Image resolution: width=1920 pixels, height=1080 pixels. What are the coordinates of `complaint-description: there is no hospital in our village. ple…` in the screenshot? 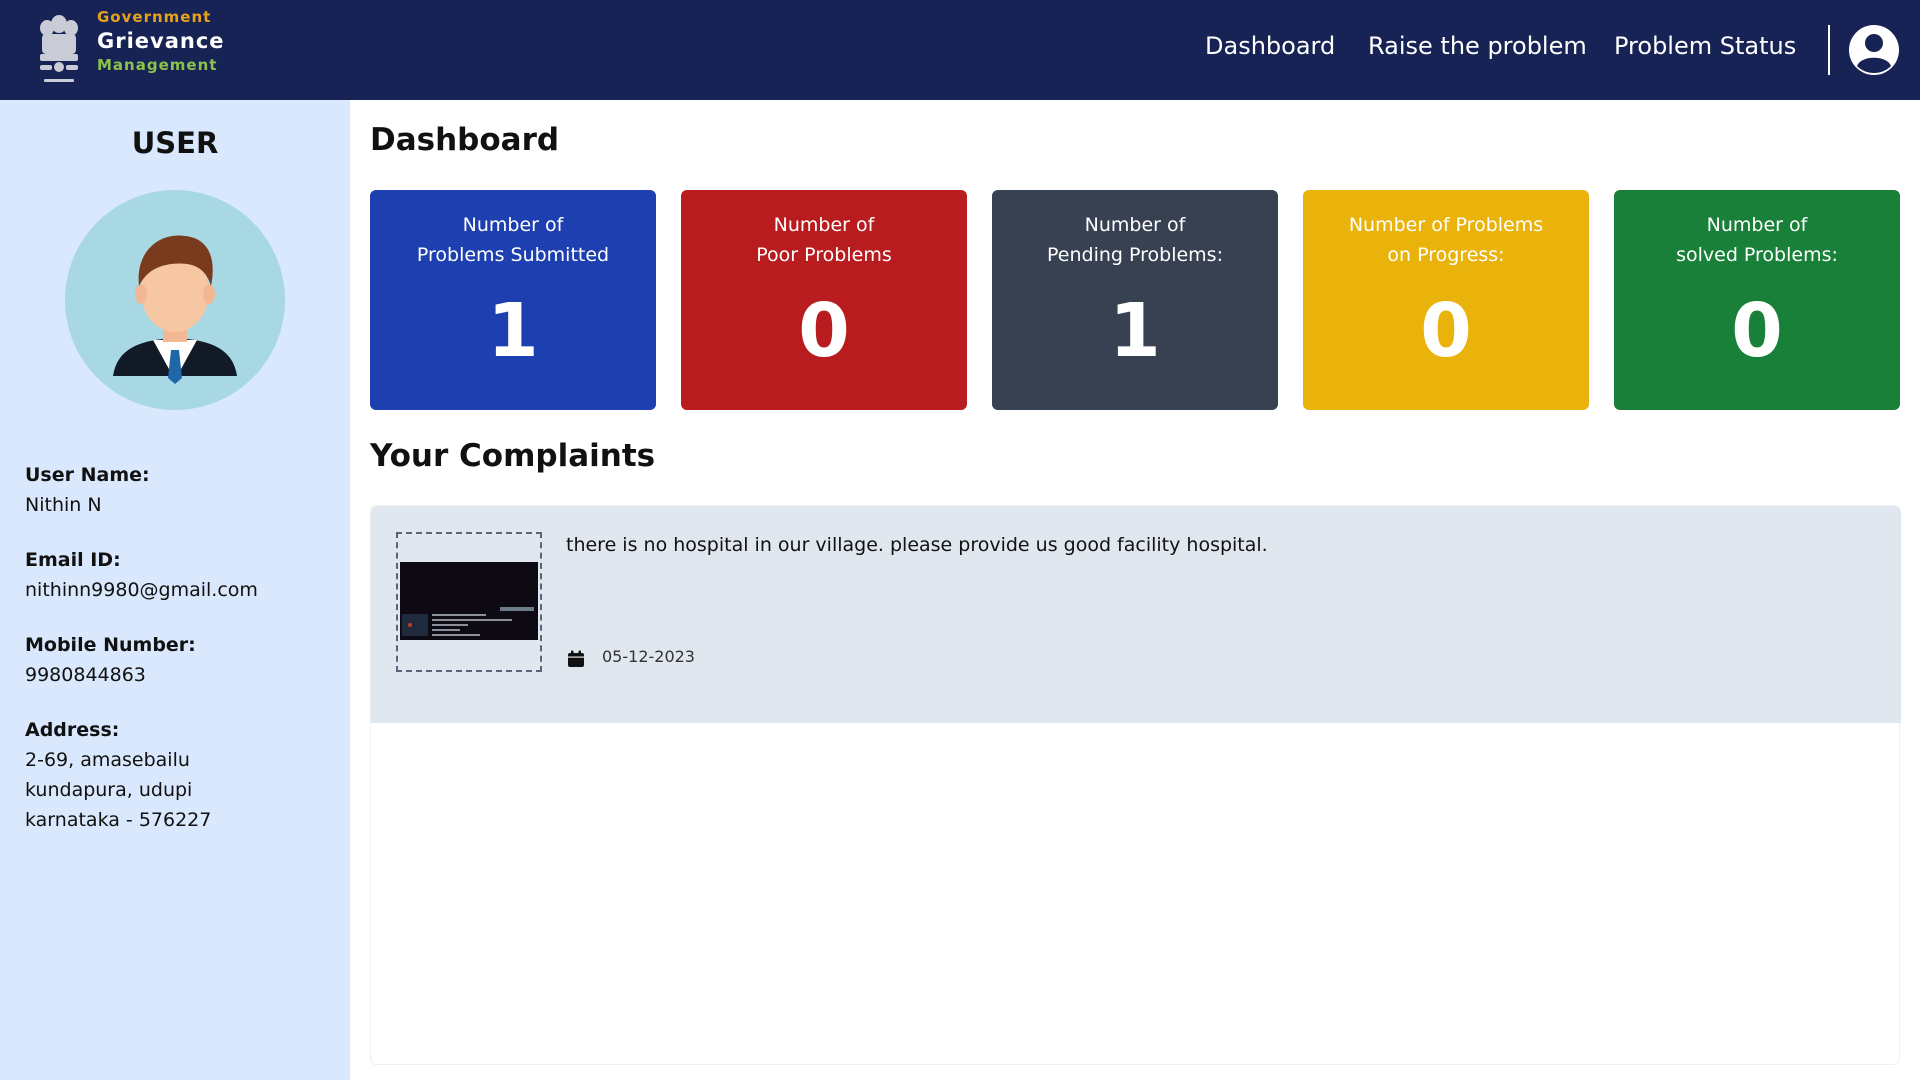 It's located at (917, 545).